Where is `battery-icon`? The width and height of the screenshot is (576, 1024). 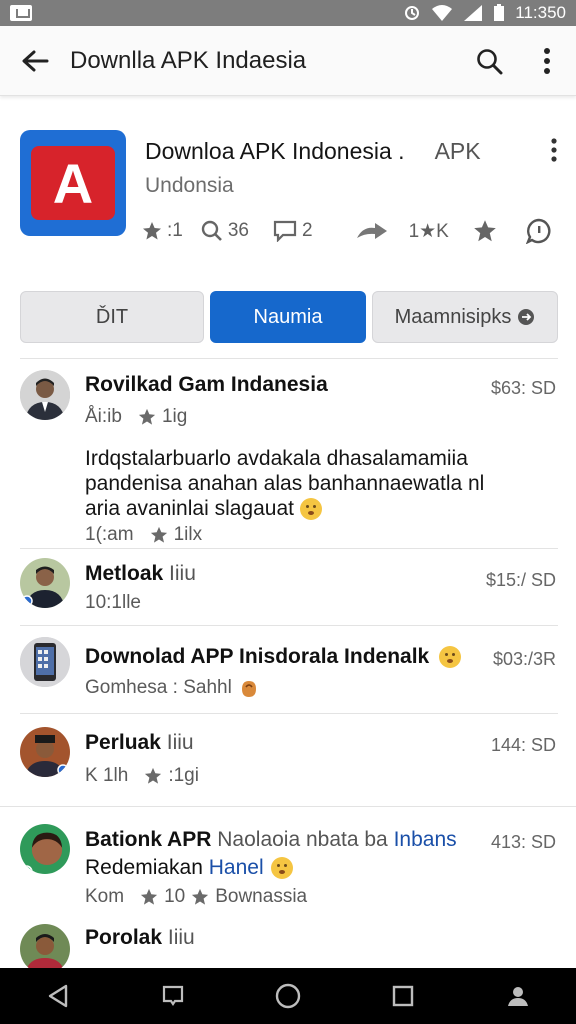
battery-icon is located at coordinates (499, 12).